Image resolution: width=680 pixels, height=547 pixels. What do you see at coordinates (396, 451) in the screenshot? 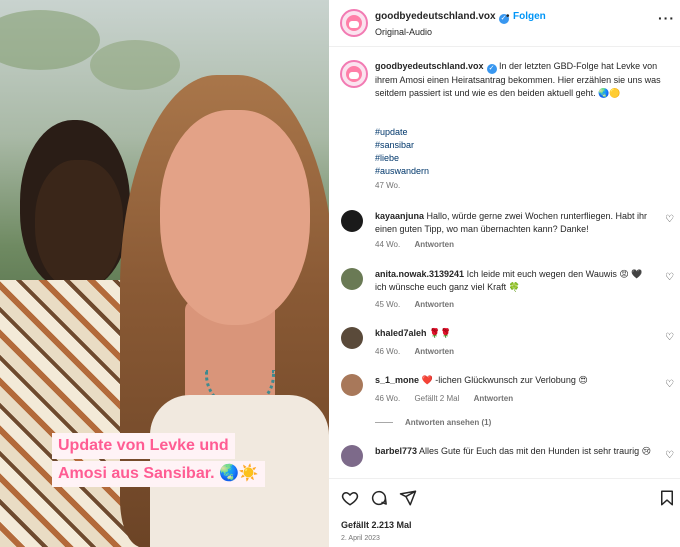
I see `comment-username: barbel773` at bounding box center [396, 451].